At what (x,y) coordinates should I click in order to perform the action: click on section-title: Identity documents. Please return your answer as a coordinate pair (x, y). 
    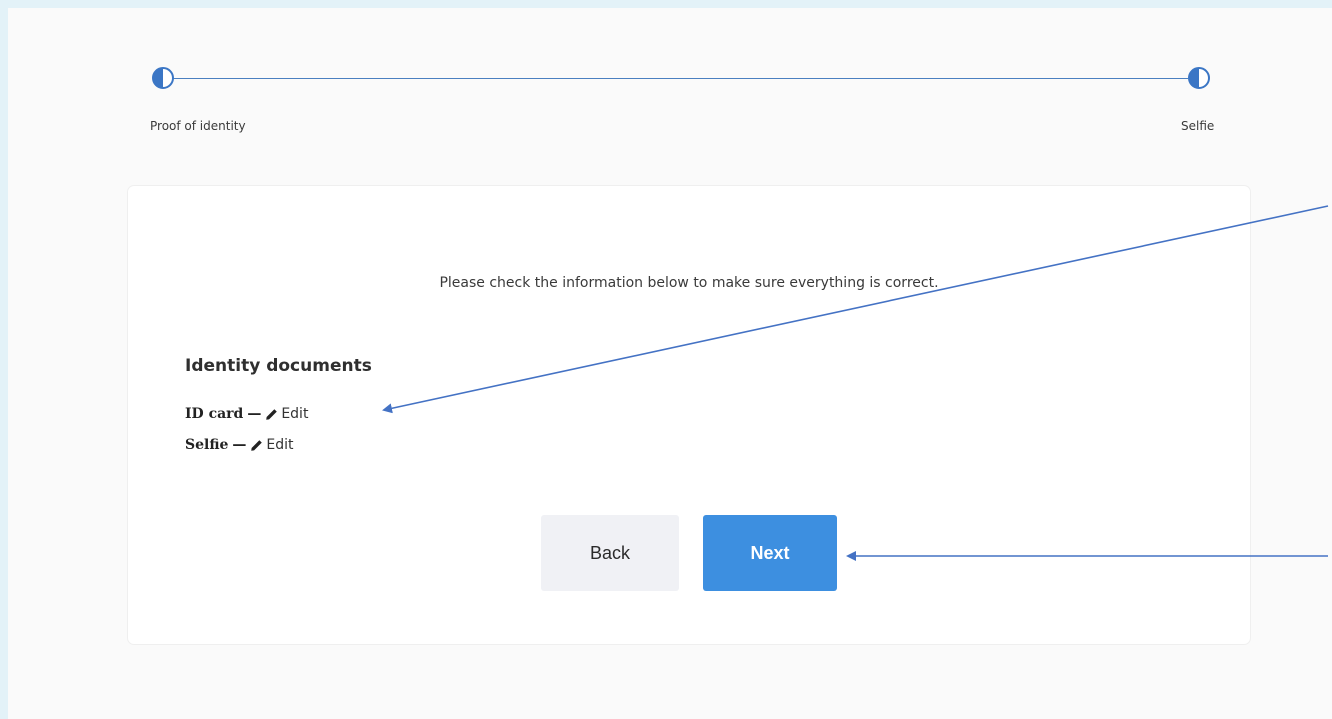
    Looking at the image, I should click on (278, 366).